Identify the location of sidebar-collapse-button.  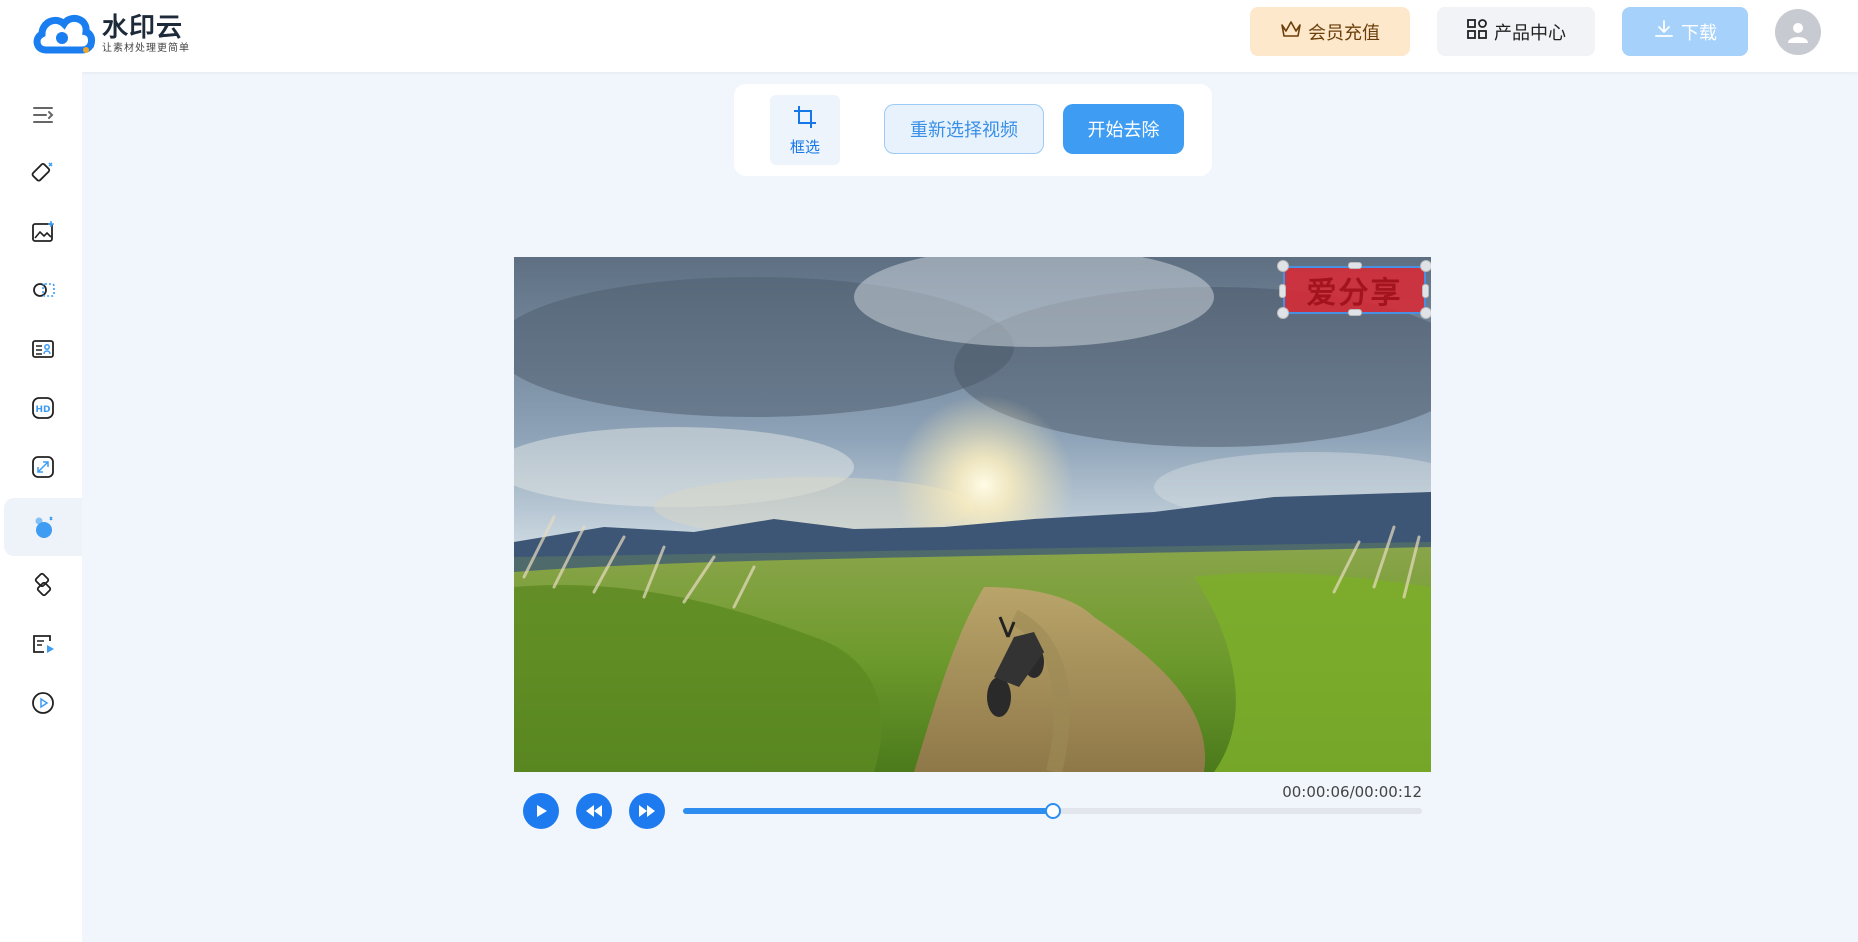
(43, 115).